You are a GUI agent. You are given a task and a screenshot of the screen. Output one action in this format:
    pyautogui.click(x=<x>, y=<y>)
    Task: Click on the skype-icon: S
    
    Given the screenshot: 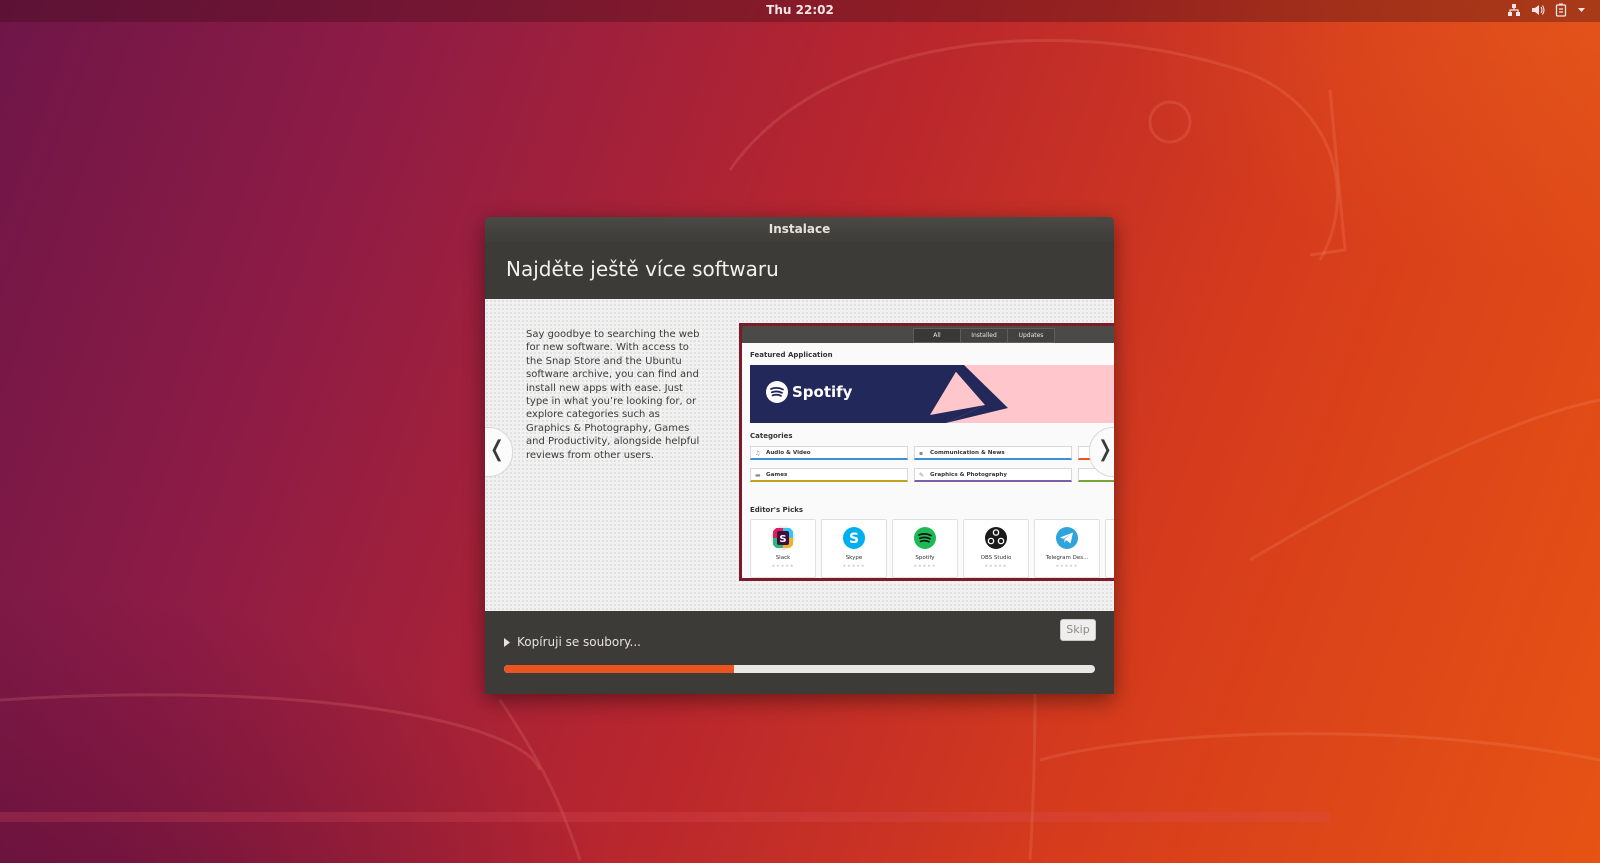 What is the action you would take?
    pyautogui.click(x=854, y=538)
    